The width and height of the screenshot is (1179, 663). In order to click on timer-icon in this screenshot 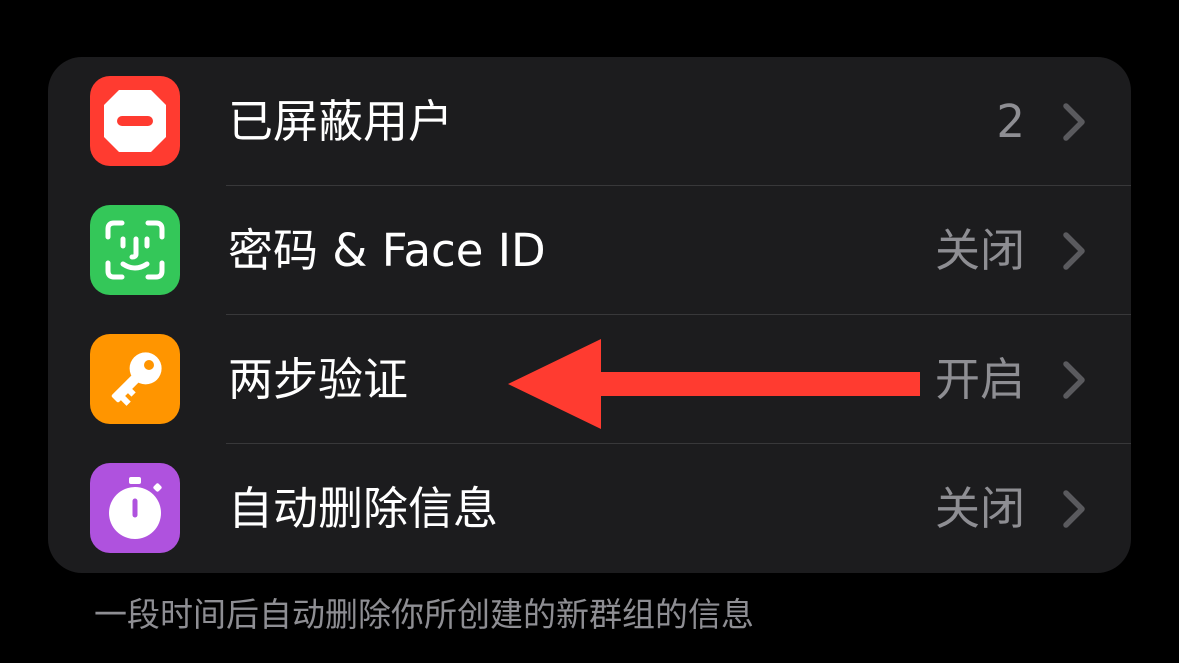, I will do `click(135, 508)`.